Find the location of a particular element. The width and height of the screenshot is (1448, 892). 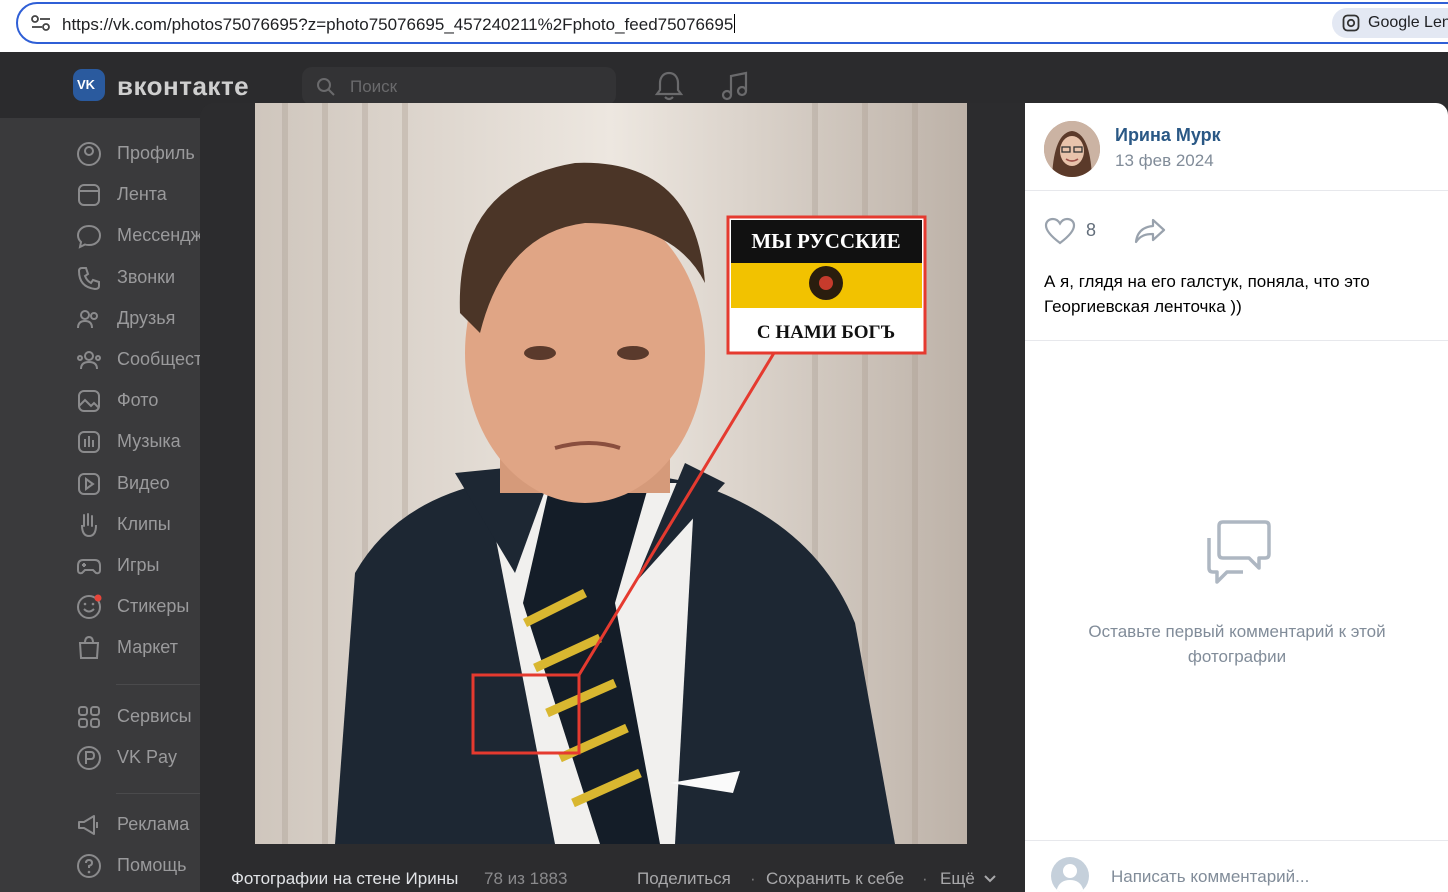

phone-icon is located at coordinates (88, 278).